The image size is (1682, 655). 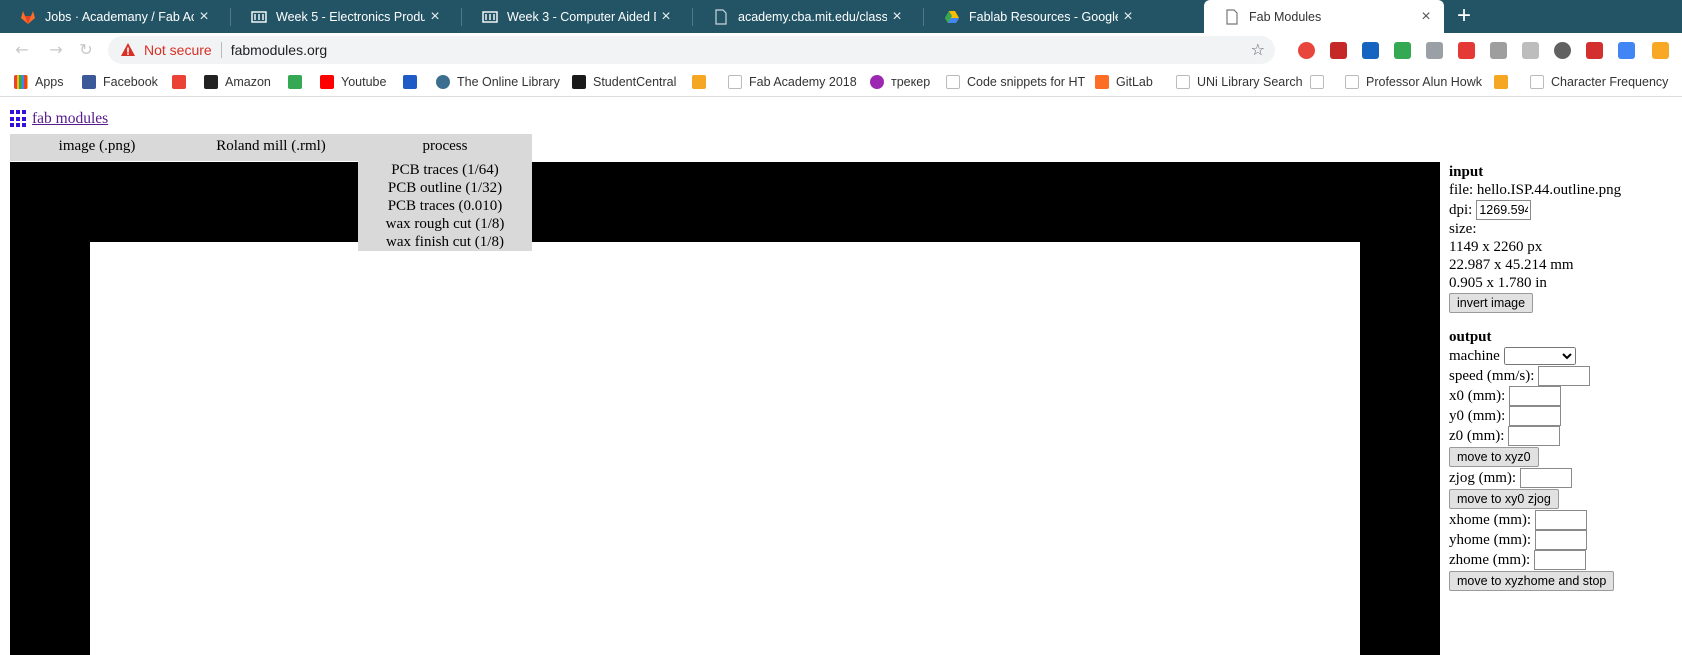 I want to click on bookmark-star-icon: ☆, so click(x=1258, y=49).